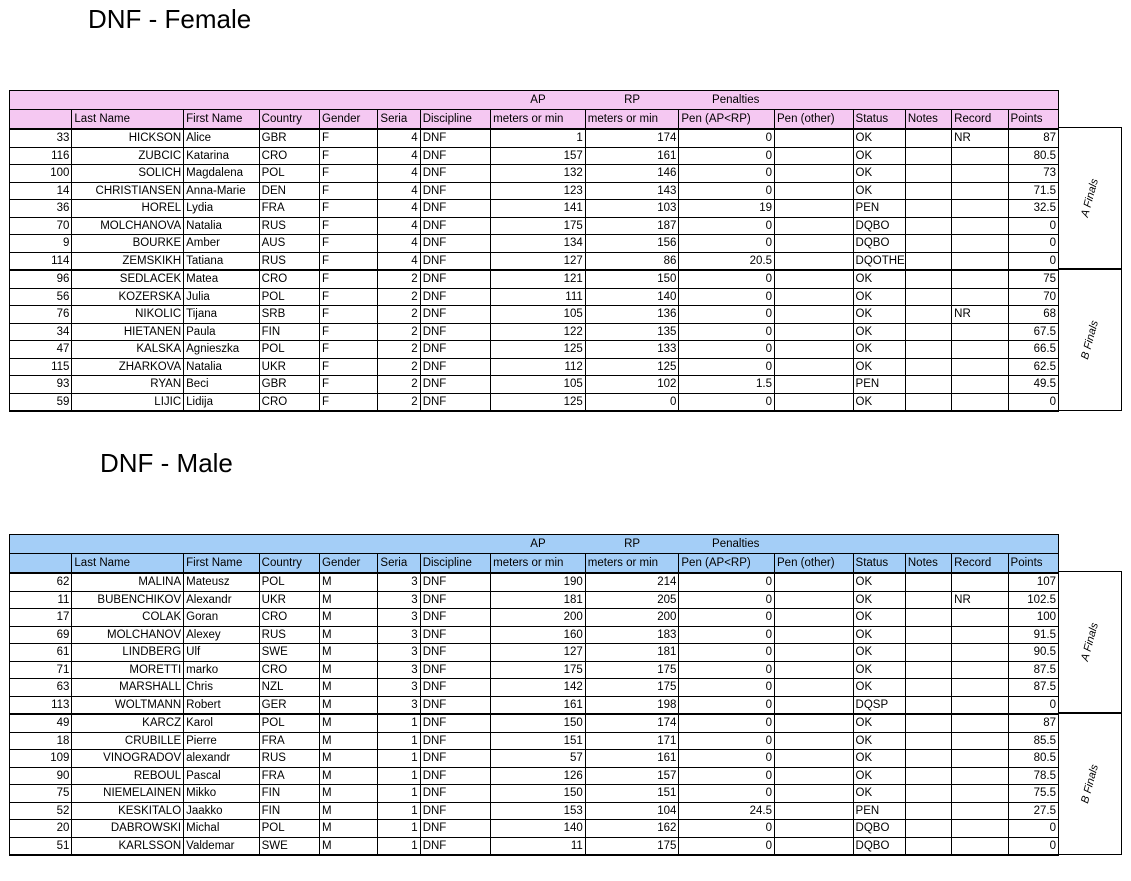 This screenshot has height=881, width=1131. I want to click on cell-bib: 109, so click(40, 758).